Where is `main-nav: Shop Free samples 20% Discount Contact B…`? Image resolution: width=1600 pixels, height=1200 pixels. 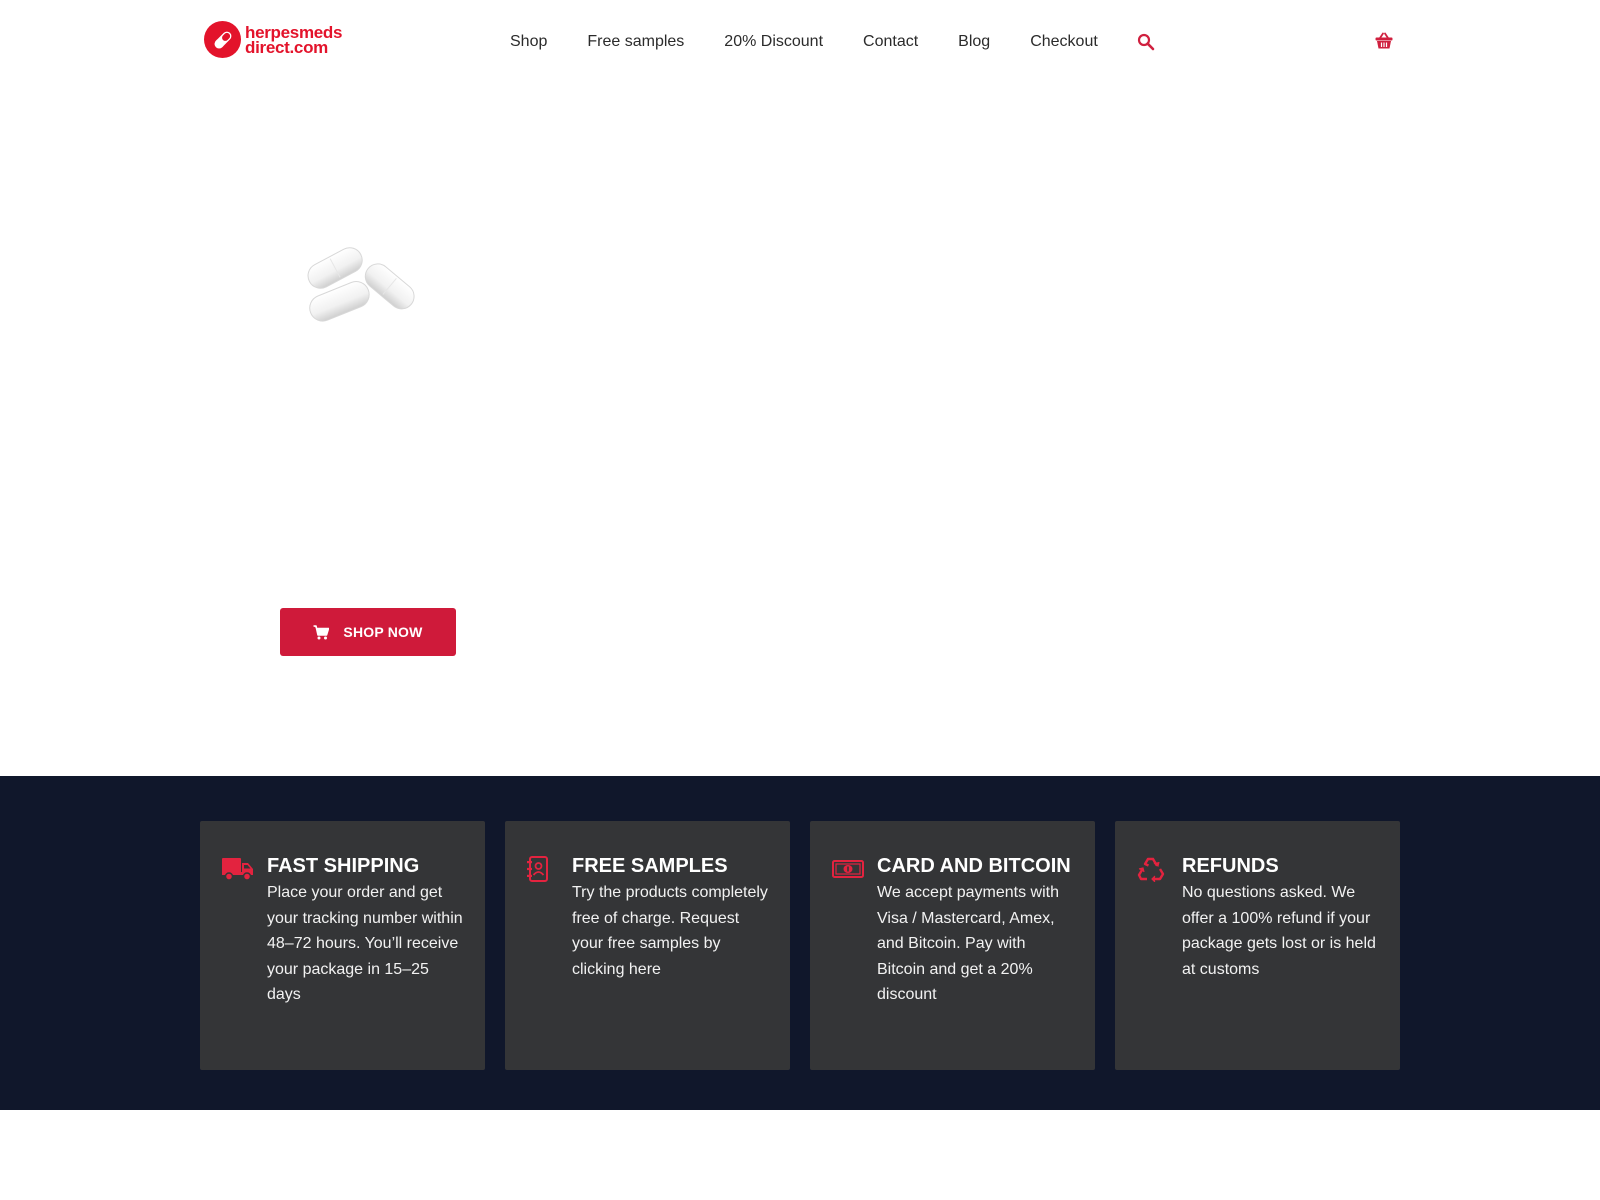
main-nav: Shop Free samples 20% Discount Contact B… is located at coordinates (823, 42).